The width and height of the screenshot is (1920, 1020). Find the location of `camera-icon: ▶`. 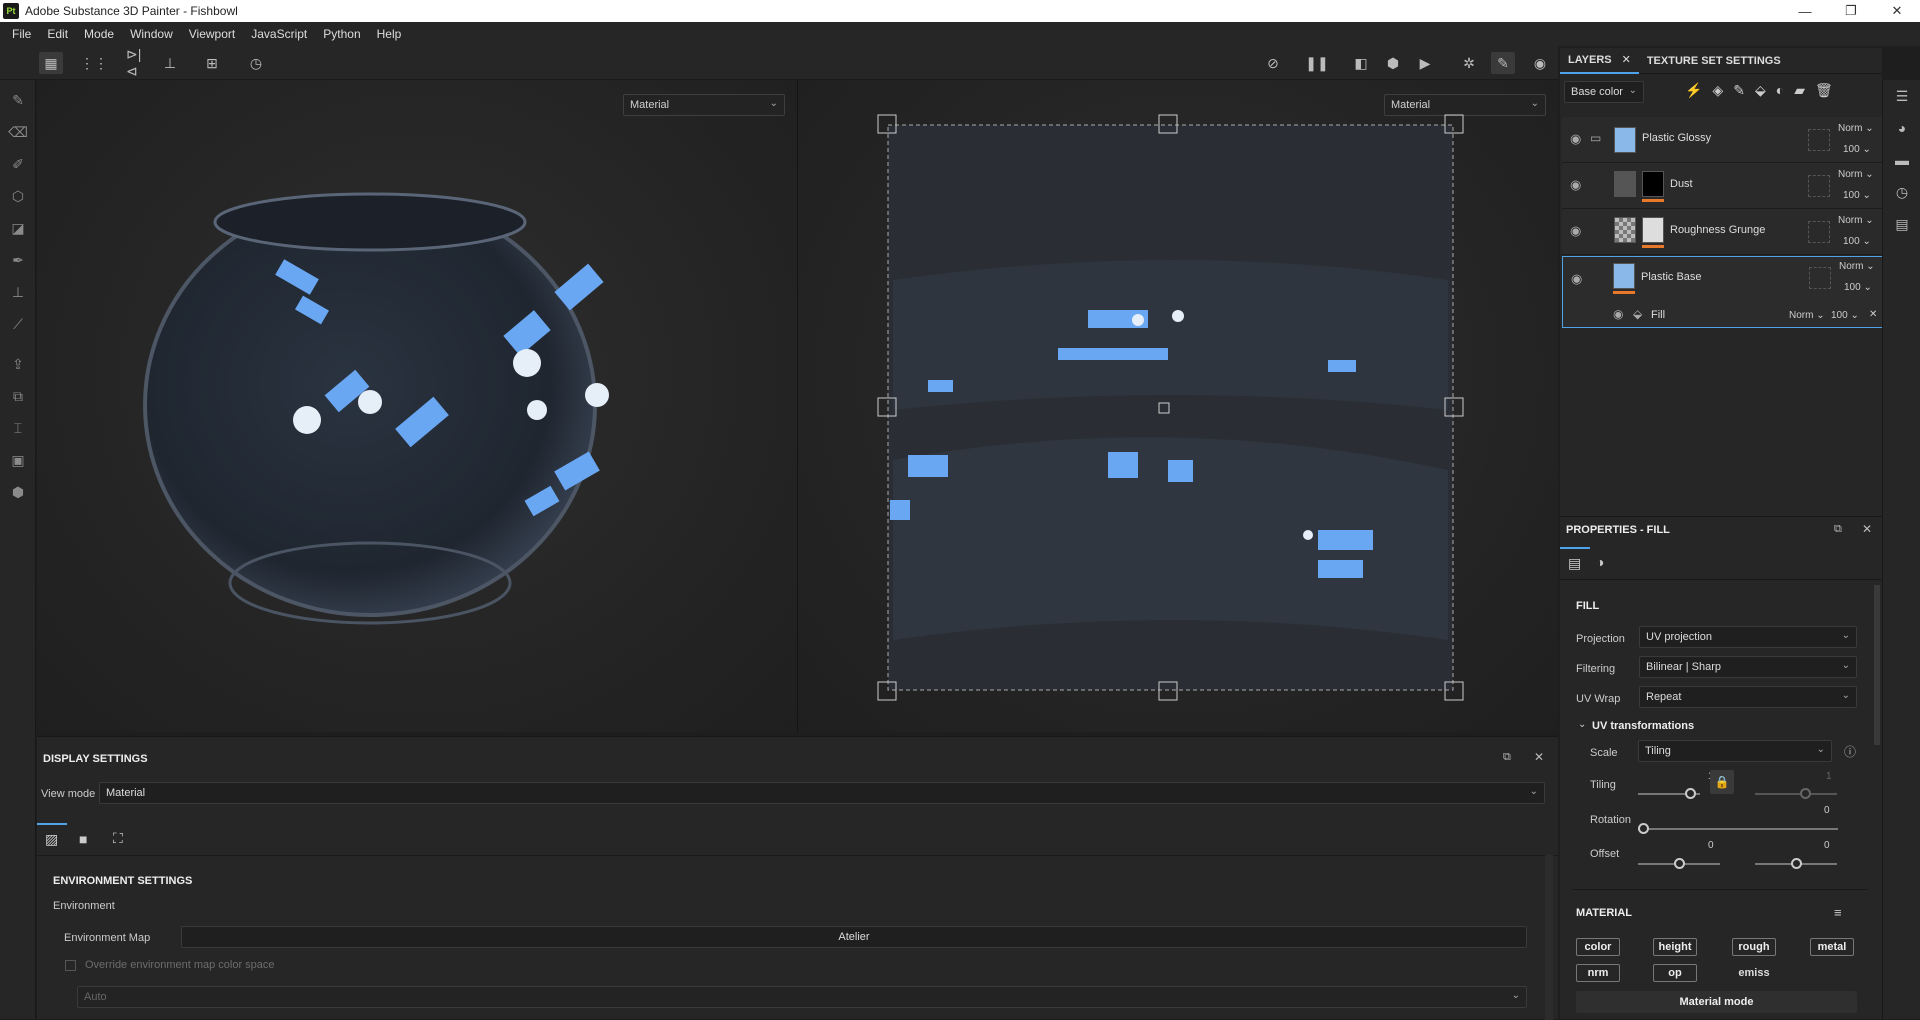

camera-icon: ▶ is located at coordinates (1425, 63).